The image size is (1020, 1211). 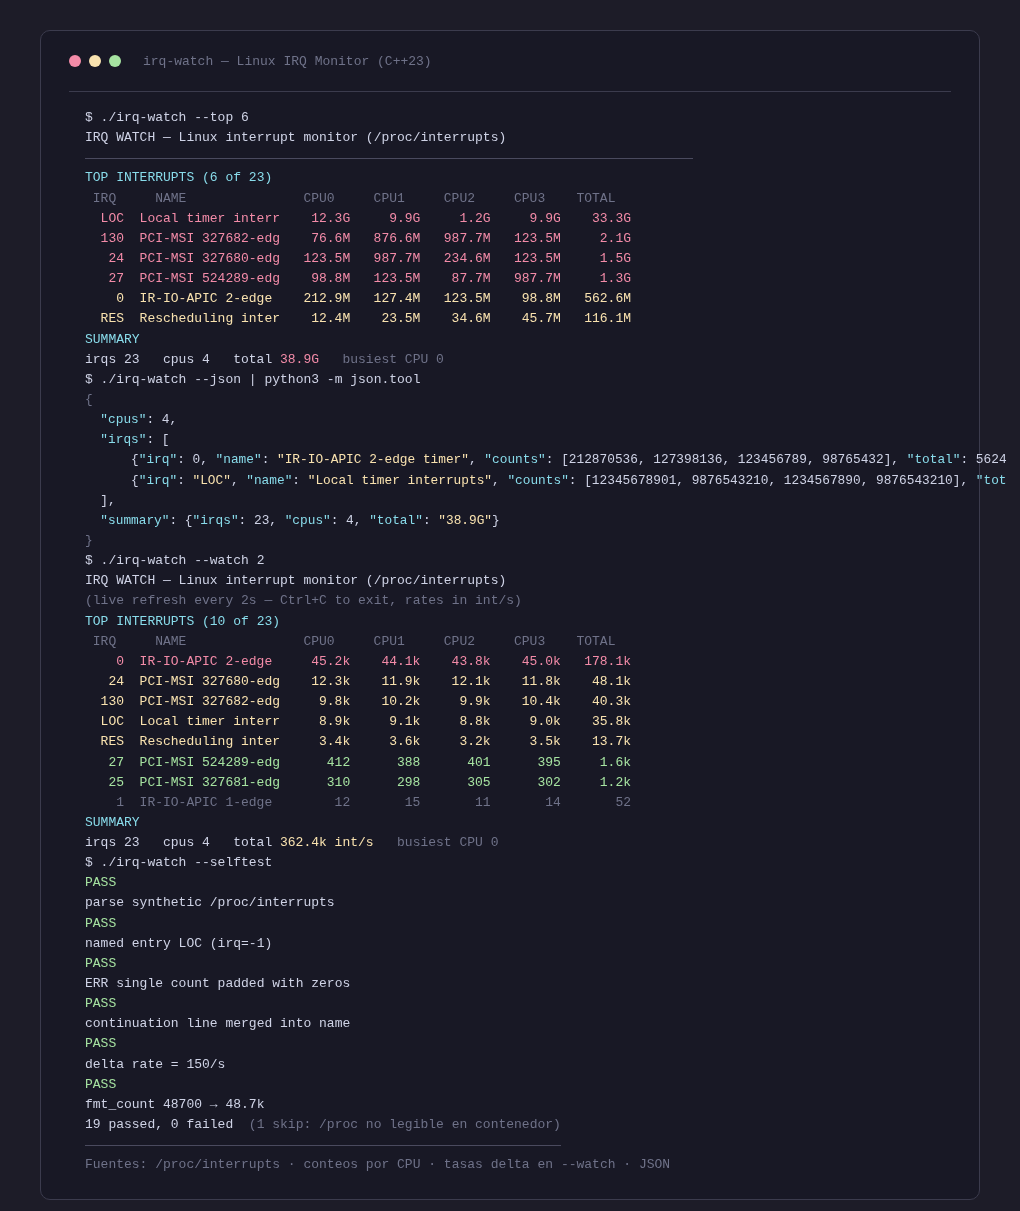 What do you see at coordinates (541, 319) in the screenshot?
I see `table-cell-text: 45.7M` at bounding box center [541, 319].